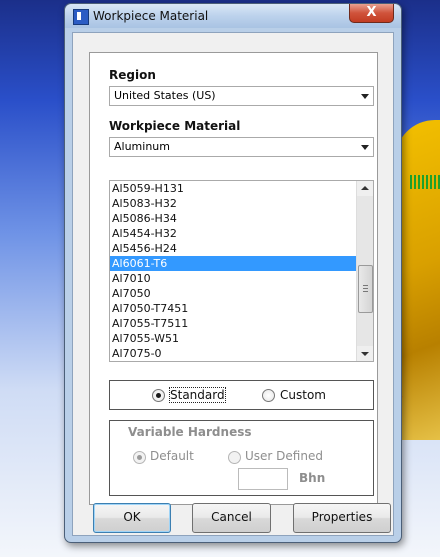  Describe the element at coordinates (312, 478) in the screenshot. I see `hardness-unit: Bhn` at that location.